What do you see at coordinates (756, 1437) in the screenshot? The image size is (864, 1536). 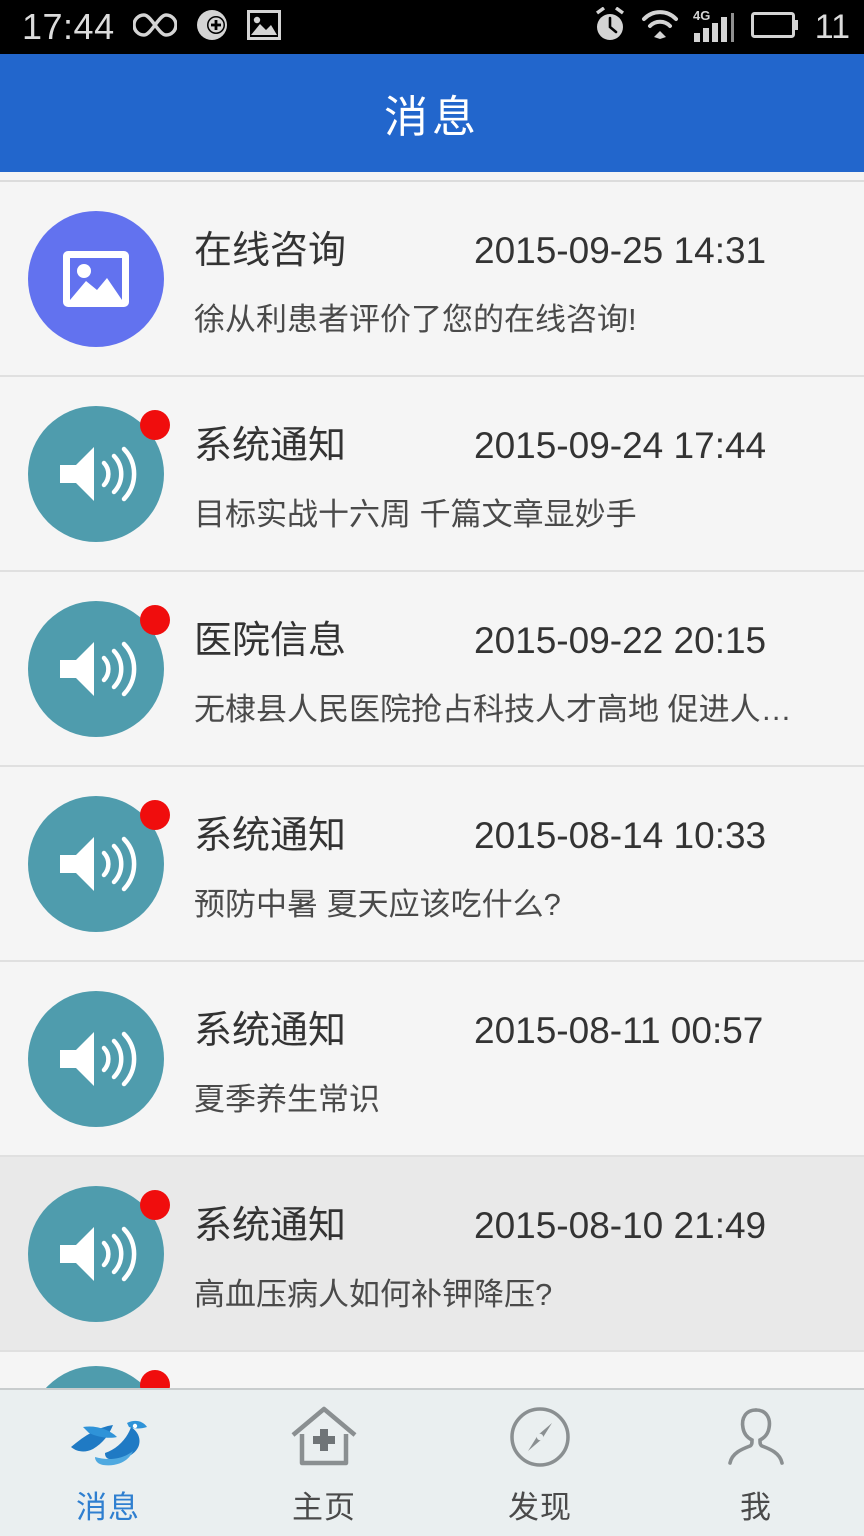 I see `person-icon` at bounding box center [756, 1437].